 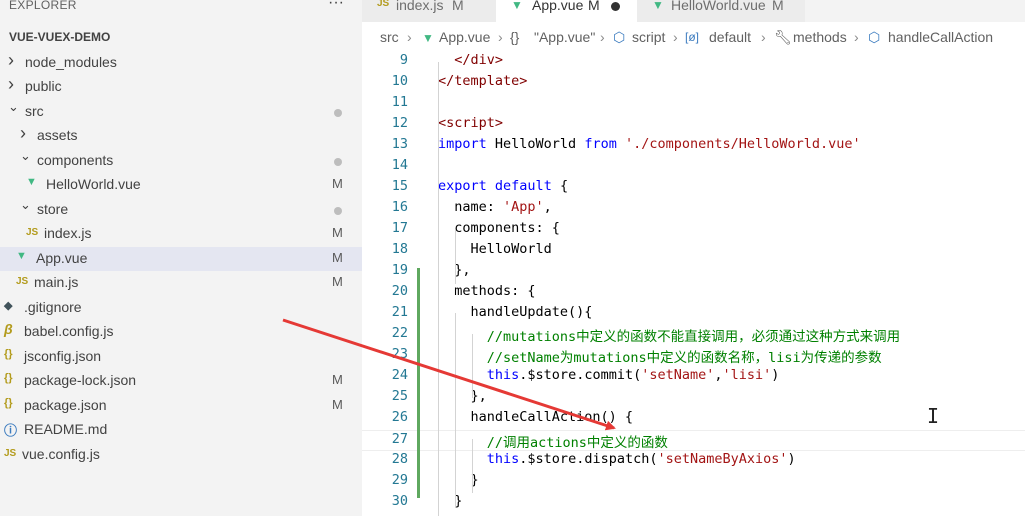 I want to click on tree-item-label: index.js, so click(x=68, y=233).